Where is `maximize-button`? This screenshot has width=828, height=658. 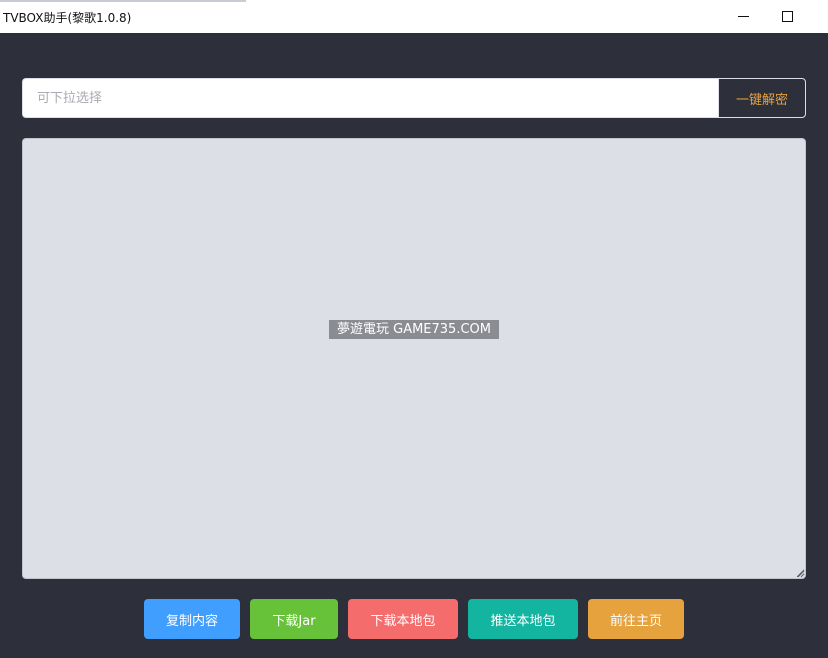 maximize-button is located at coordinates (787, 16).